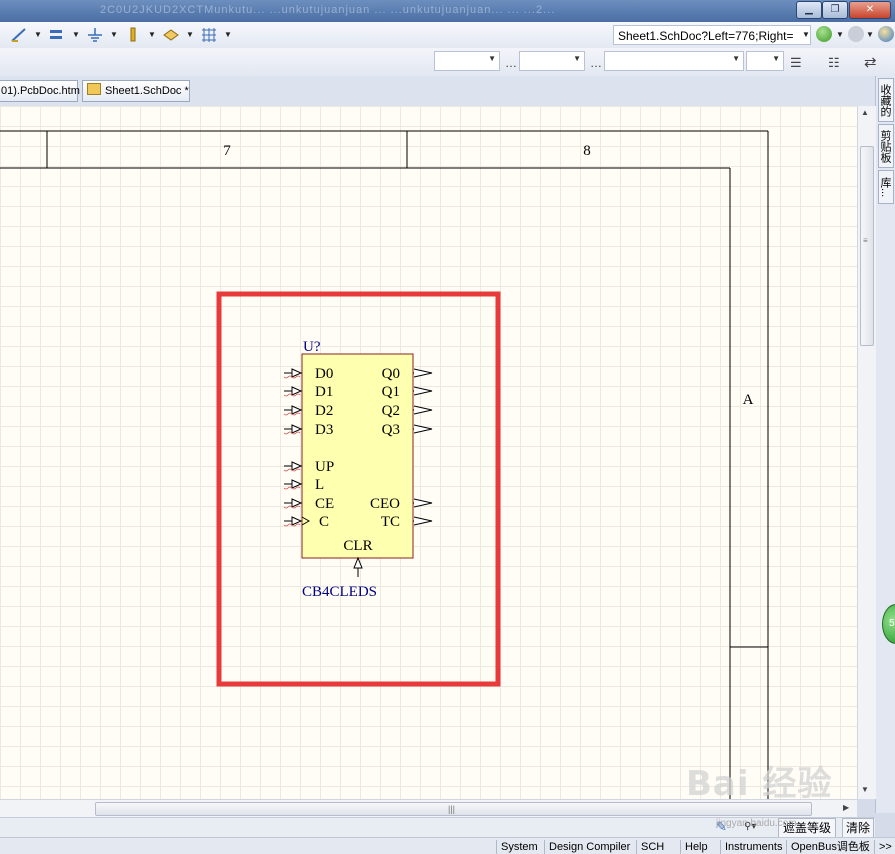 The width and height of the screenshot is (895, 854). I want to click on document-tab-strip: 01).PcbDoc.htm Sheet1.SchDoc *, so click(437, 91).